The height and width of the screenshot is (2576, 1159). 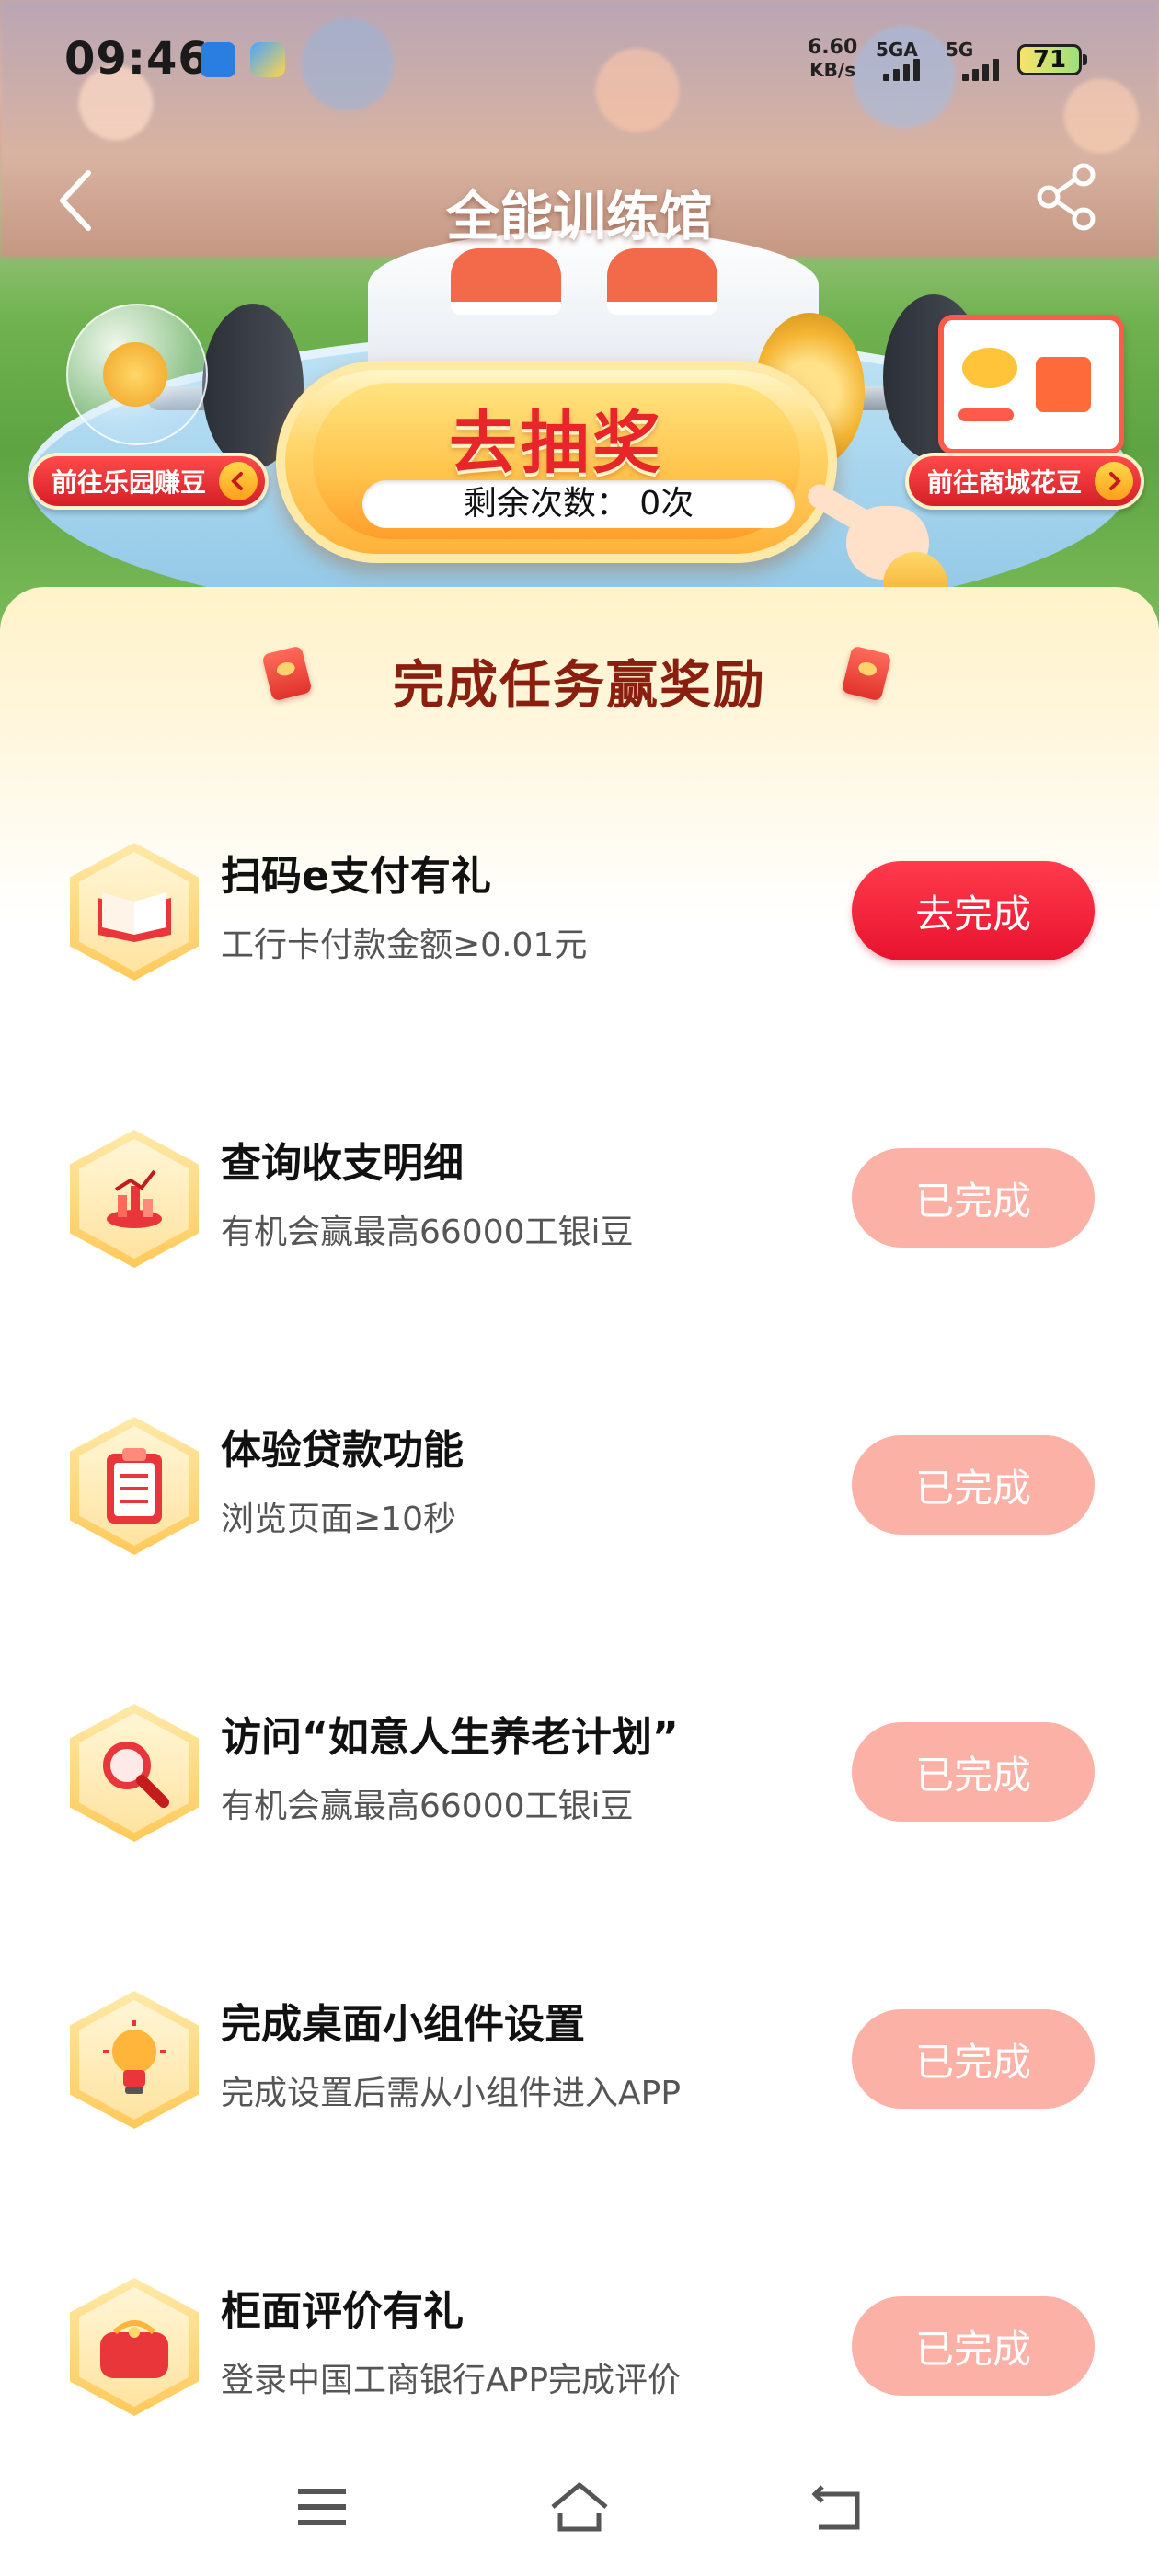 What do you see at coordinates (579, 686) in the screenshot?
I see `tasks-panel-title: 完成任务赢奖励` at bounding box center [579, 686].